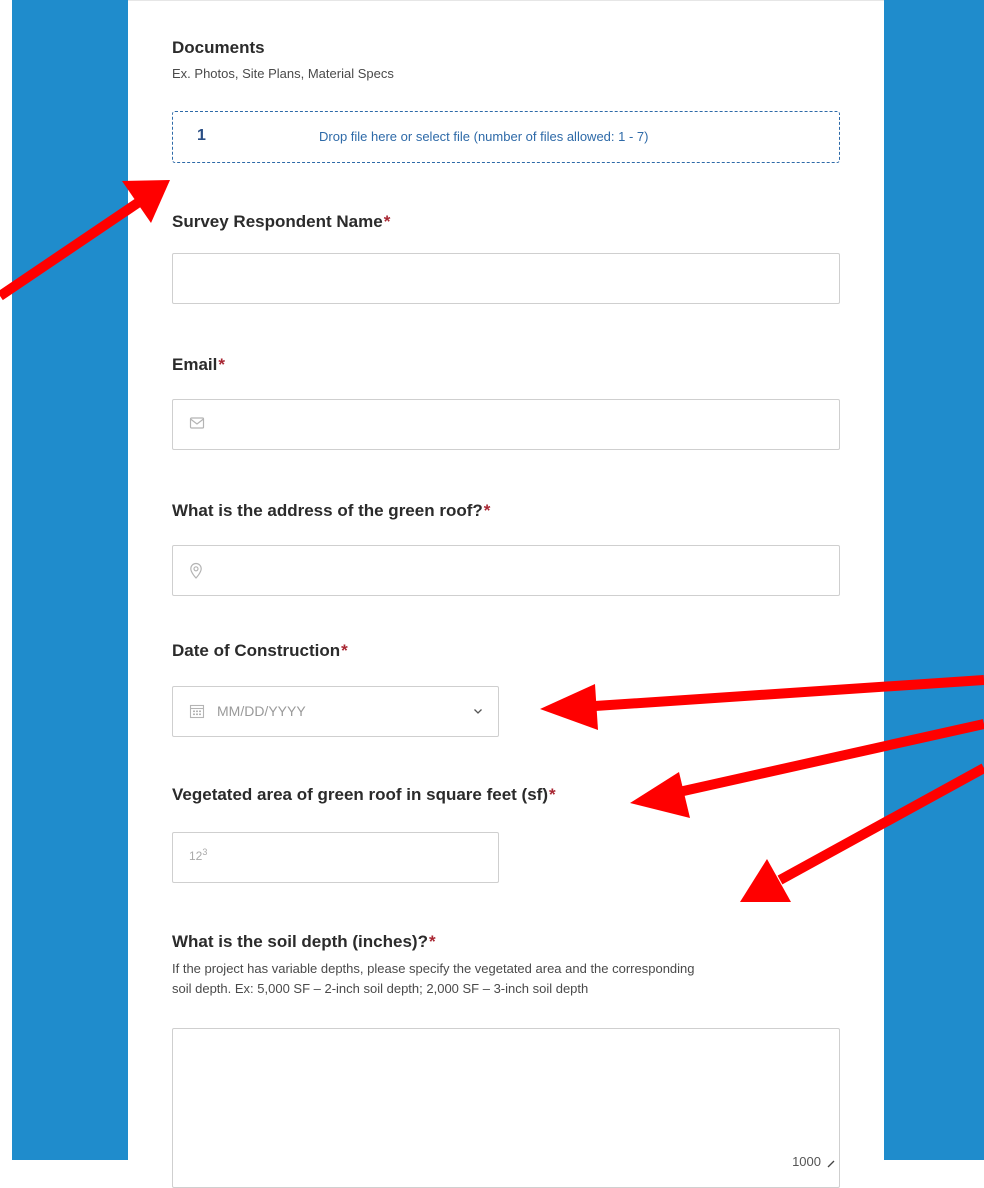 The image size is (984, 1188). What do you see at coordinates (506, 424) in the screenshot?
I see `email-input` at bounding box center [506, 424].